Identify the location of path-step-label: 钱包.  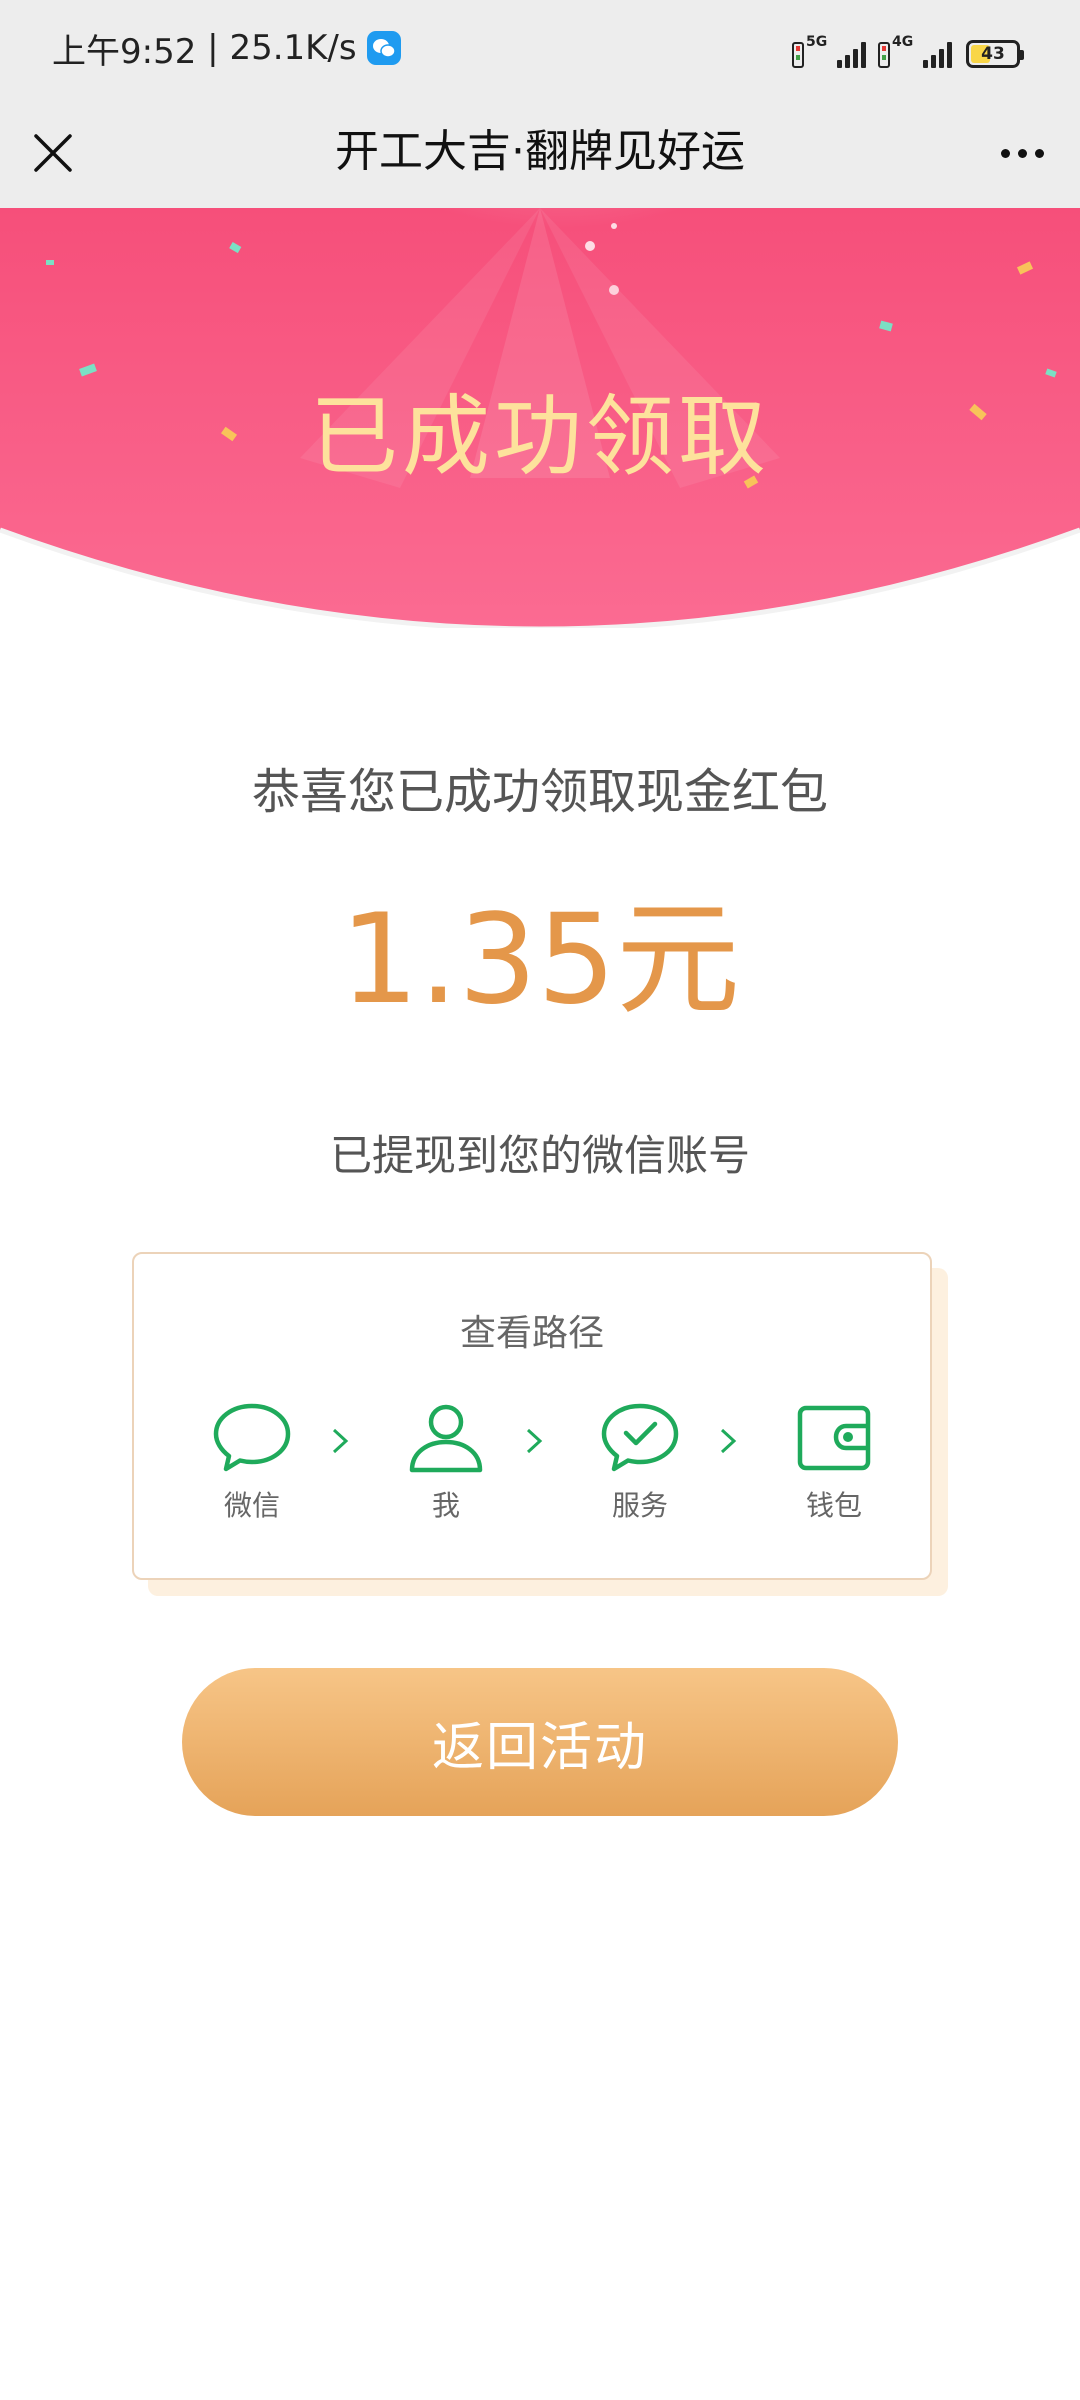
(833, 1505).